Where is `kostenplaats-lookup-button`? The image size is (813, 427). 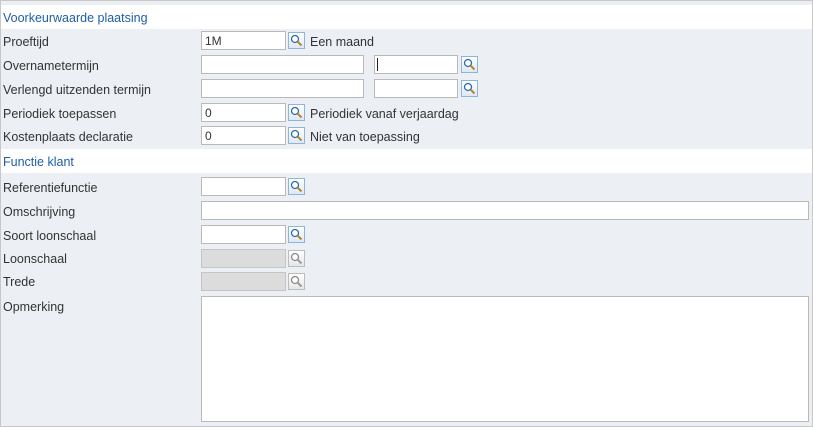 kostenplaats-lookup-button is located at coordinates (296, 135).